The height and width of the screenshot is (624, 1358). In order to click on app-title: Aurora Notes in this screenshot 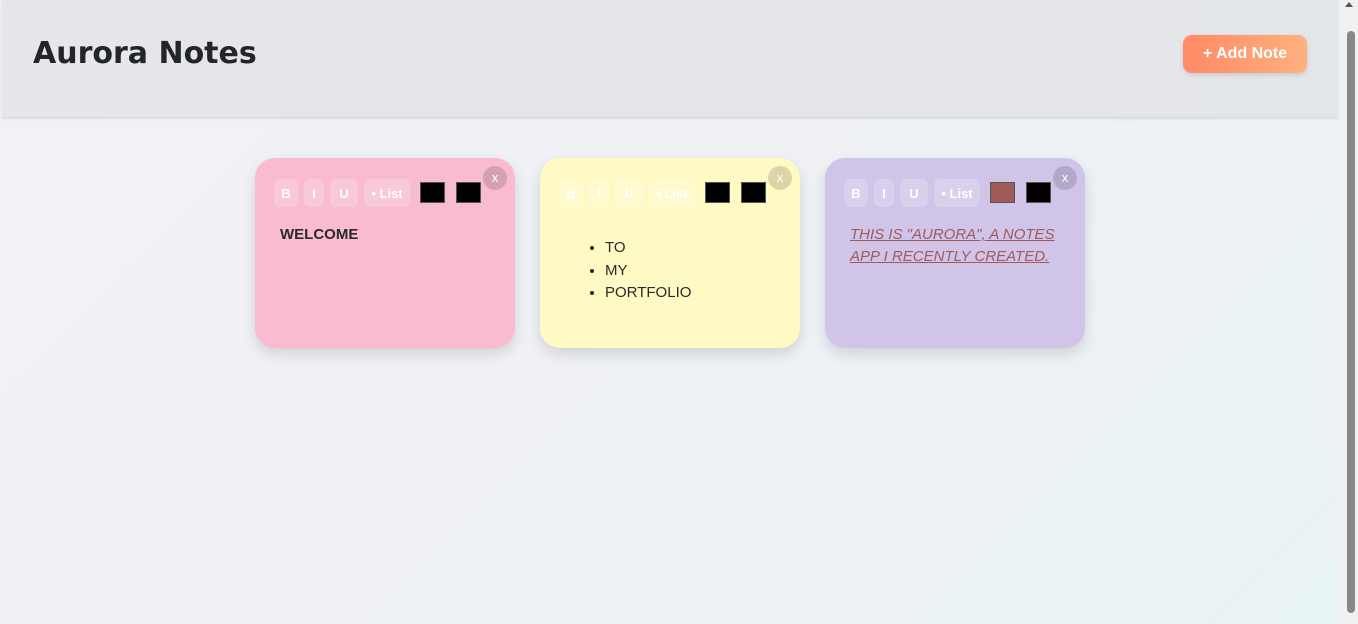, I will do `click(145, 53)`.